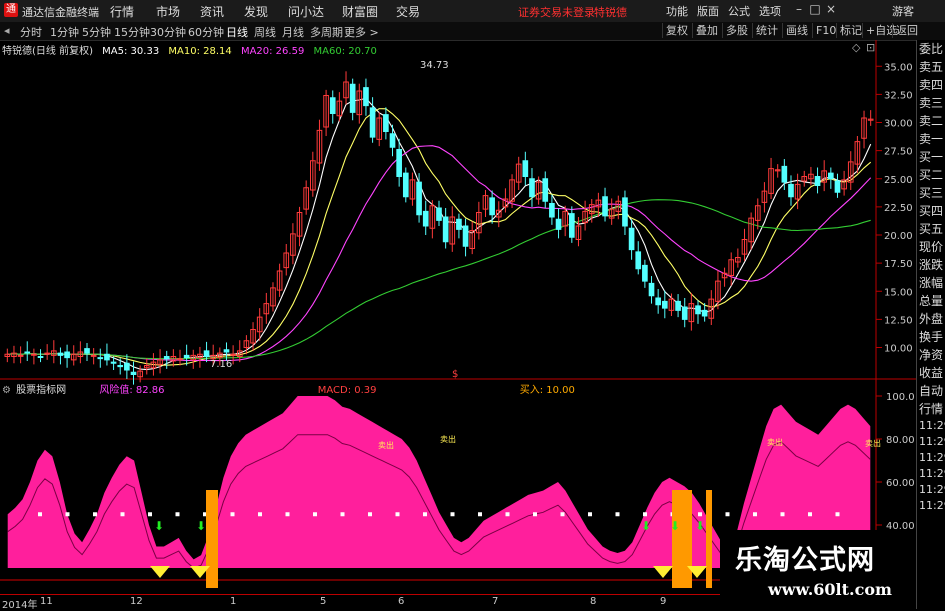 The height and width of the screenshot is (611, 945). I want to click on low-annotation: 7.16, so click(221, 364).